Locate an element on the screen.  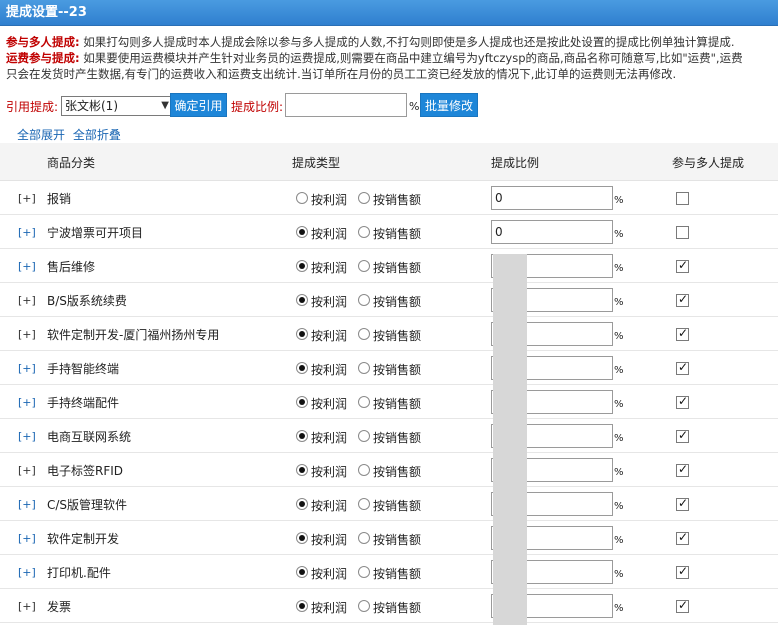
expand-all-link: 全部展开 is located at coordinates (41, 135).